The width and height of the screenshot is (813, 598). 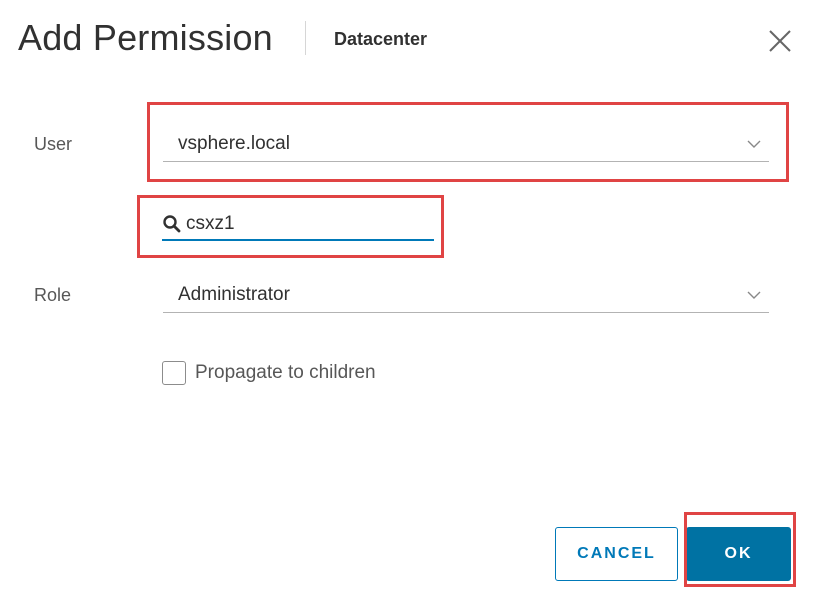 I want to click on user-domain-select: vsphere.local, so click(x=466, y=144).